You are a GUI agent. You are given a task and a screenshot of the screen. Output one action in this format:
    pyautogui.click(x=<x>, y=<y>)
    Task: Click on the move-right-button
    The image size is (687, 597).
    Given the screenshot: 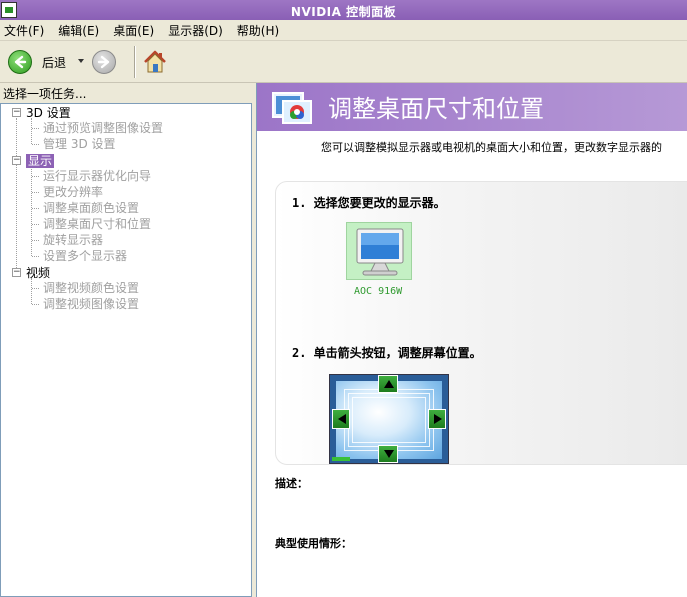 What is the action you would take?
    pyautogui.click(x=437, y=419)
    